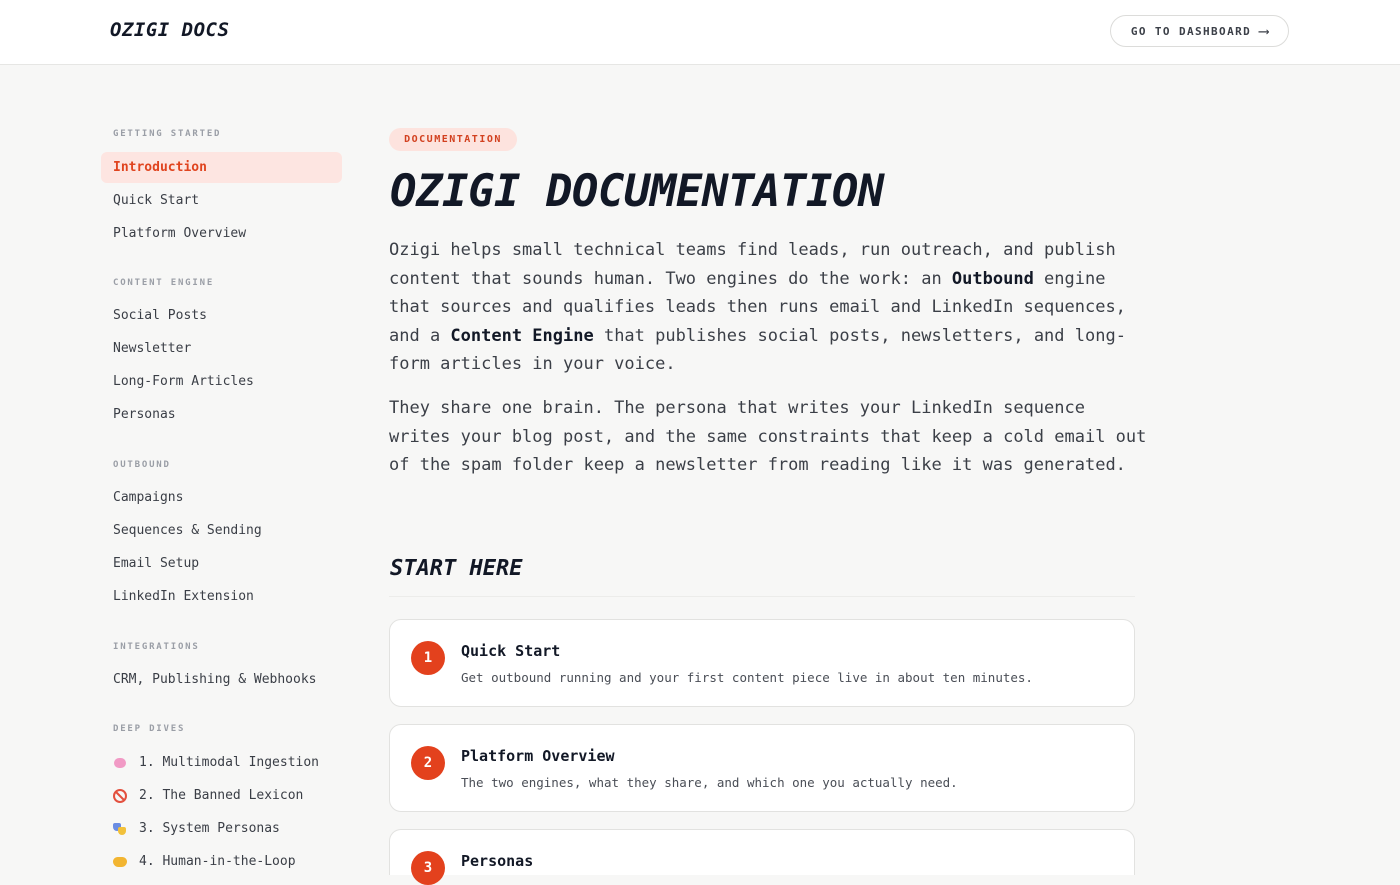 The height and width of the screenshot is (885, 1400). Describe the element at coordinates (511, 651) in the screenshot. I see `card-title: Quick Start` at that location.